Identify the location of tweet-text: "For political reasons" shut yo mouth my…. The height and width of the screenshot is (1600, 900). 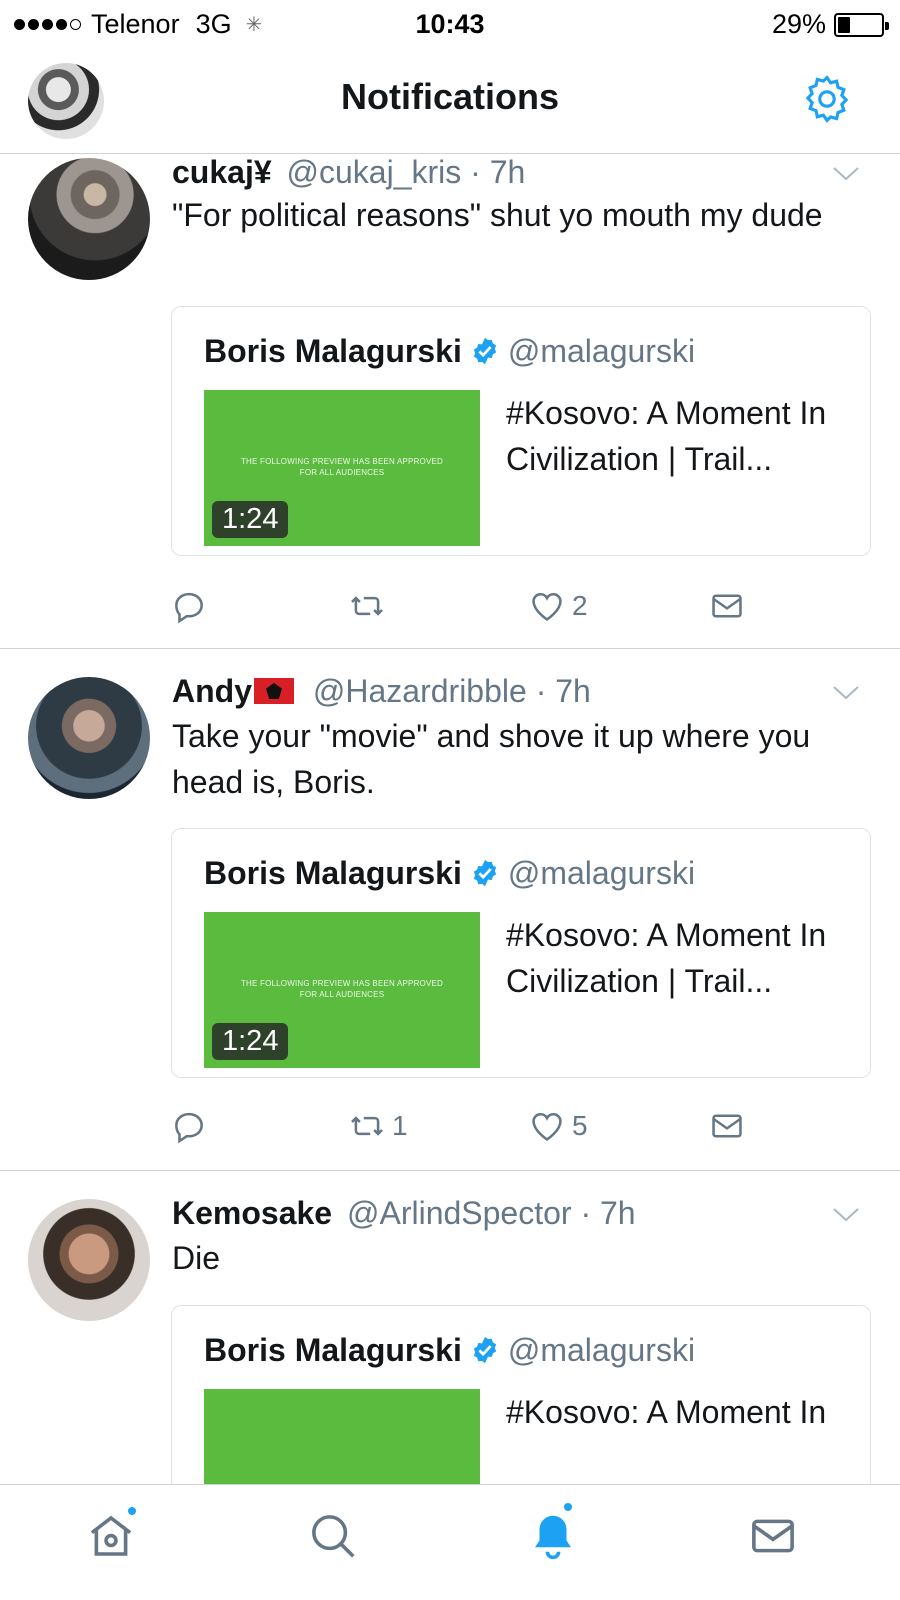
(497, 215).